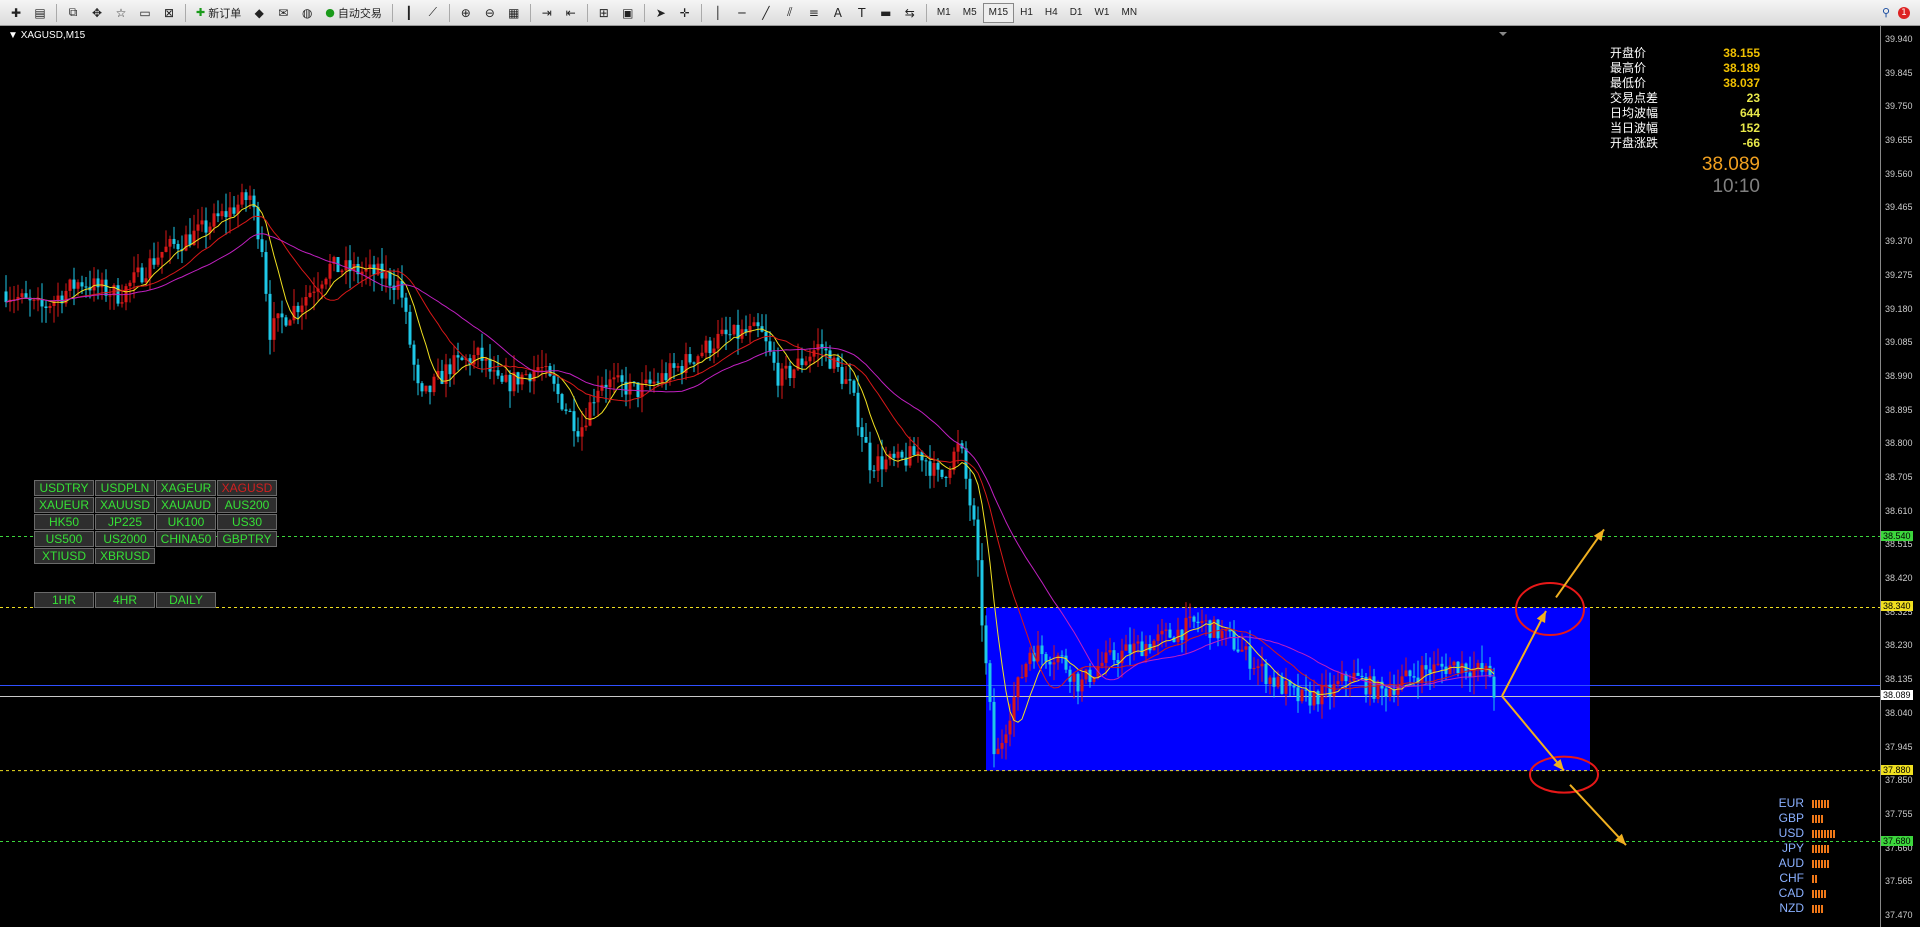 The height and width of the screenshot is (927, 1920). What do you see at coordinates (125, 505) in the screenshot?
I see `symbol-button-xauusd: XAUUSD` at bounding box center [125, 505].